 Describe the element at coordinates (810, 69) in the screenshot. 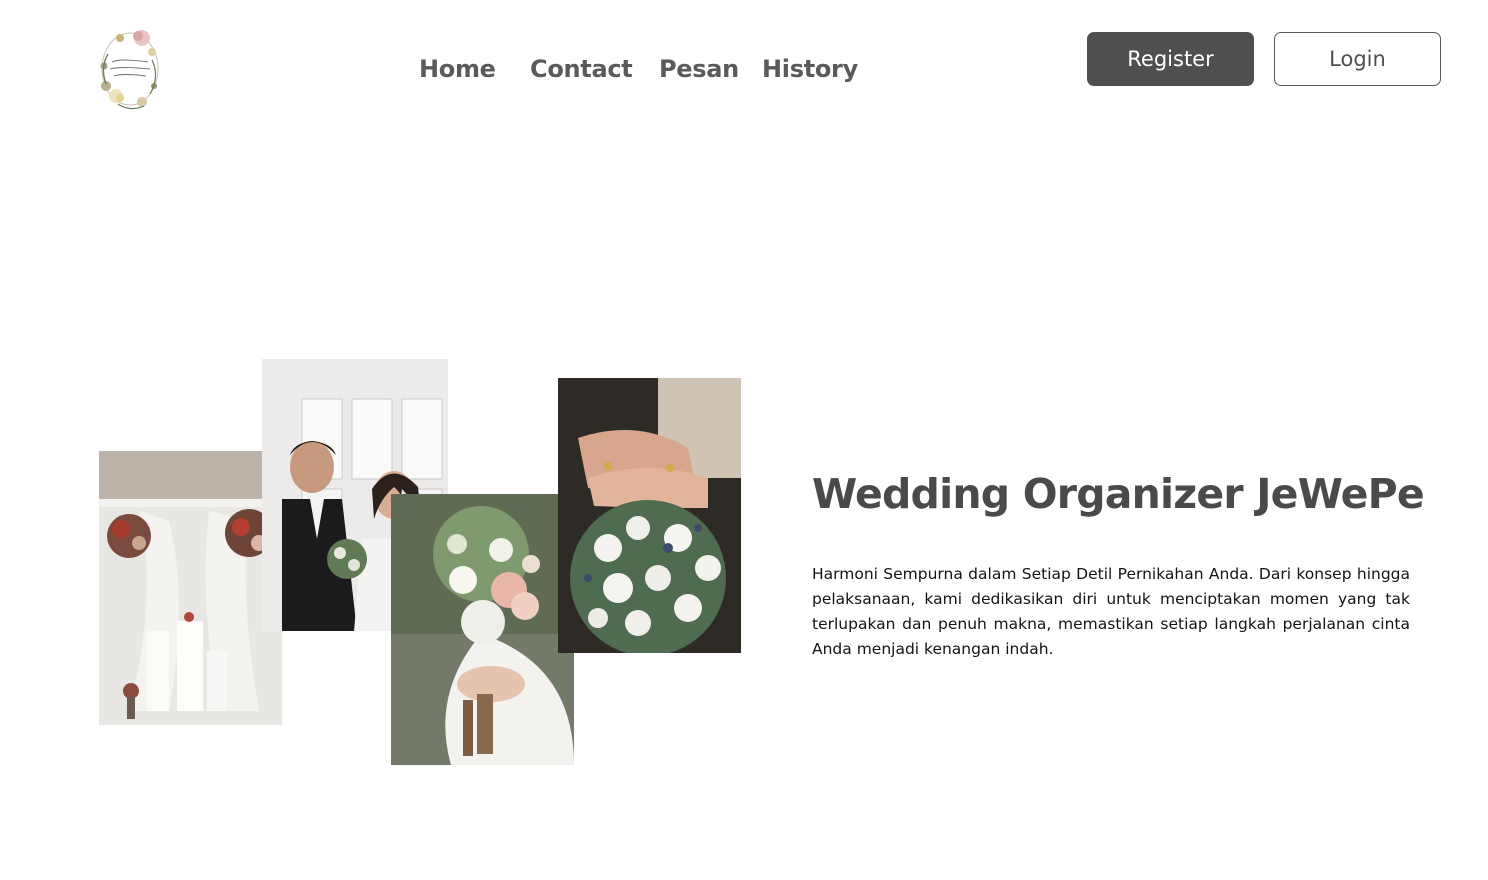

I see `nav-history-link: History` at that location.